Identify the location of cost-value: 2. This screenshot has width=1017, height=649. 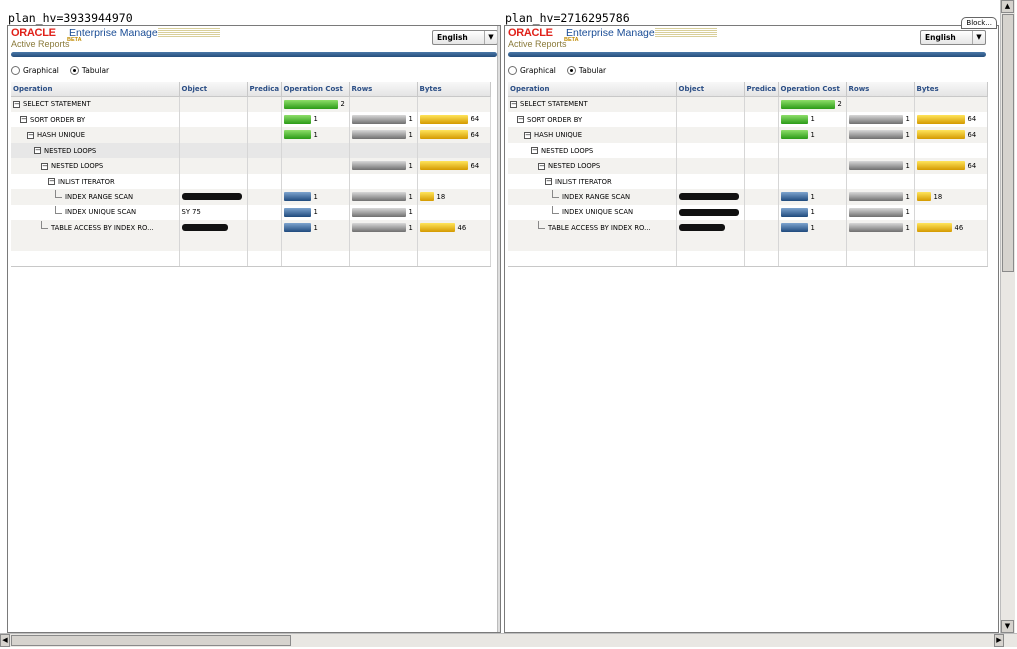
(839, 104).